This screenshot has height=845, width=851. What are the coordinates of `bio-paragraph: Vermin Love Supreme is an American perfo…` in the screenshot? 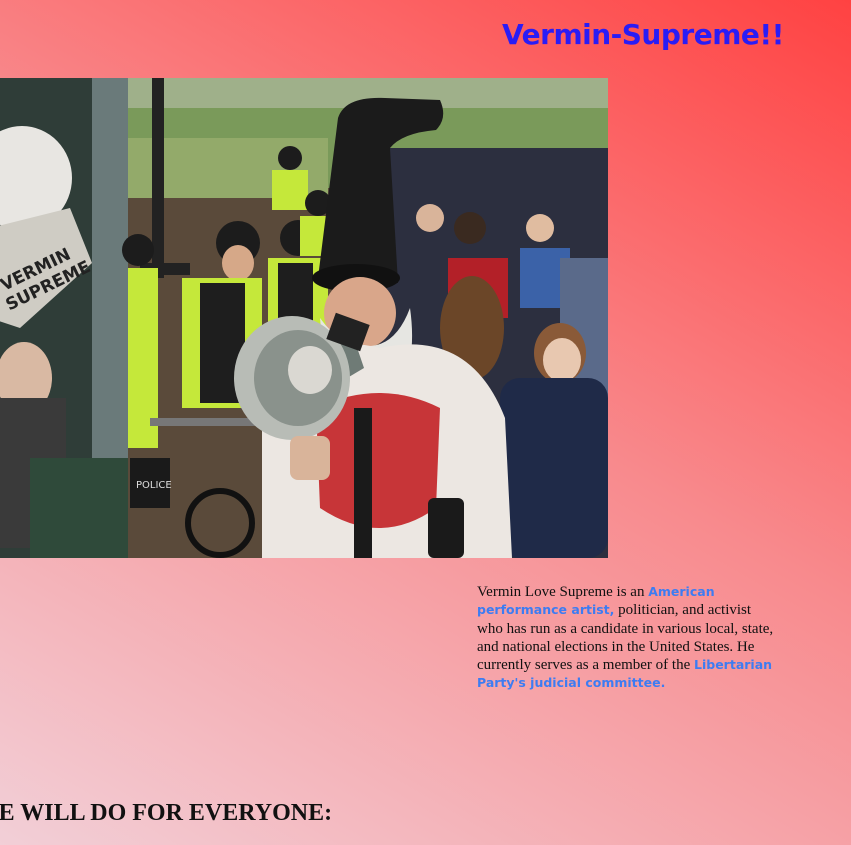 It's located at (627, 638).